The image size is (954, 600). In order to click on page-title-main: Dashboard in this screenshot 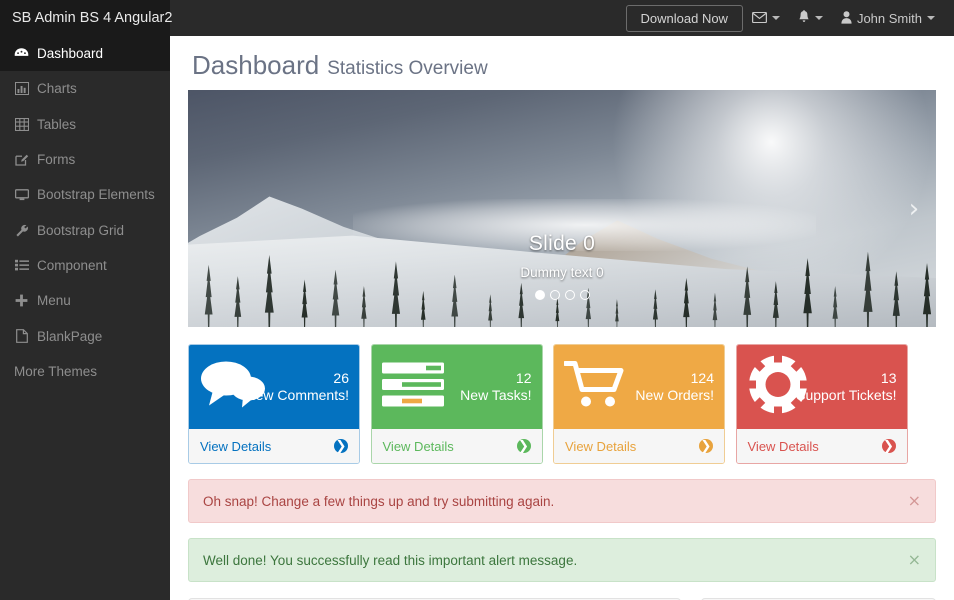, I will do `click(256, 65)`.